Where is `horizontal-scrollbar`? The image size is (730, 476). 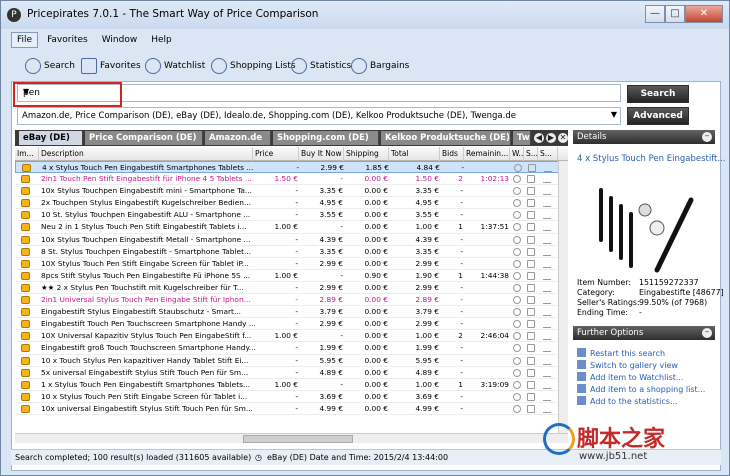
horizontal-scrollbar is located at coordinates (291, 438).